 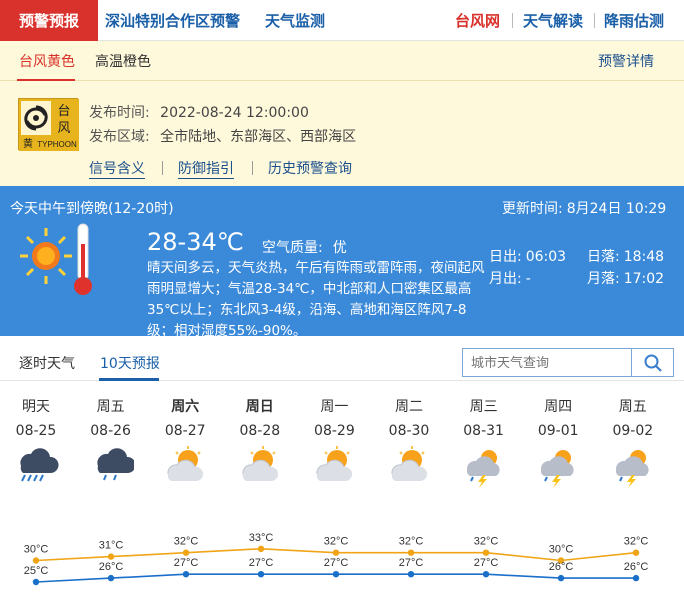 I want to click on publish-time-label: 发布时间:, so click(x=119, y=113).